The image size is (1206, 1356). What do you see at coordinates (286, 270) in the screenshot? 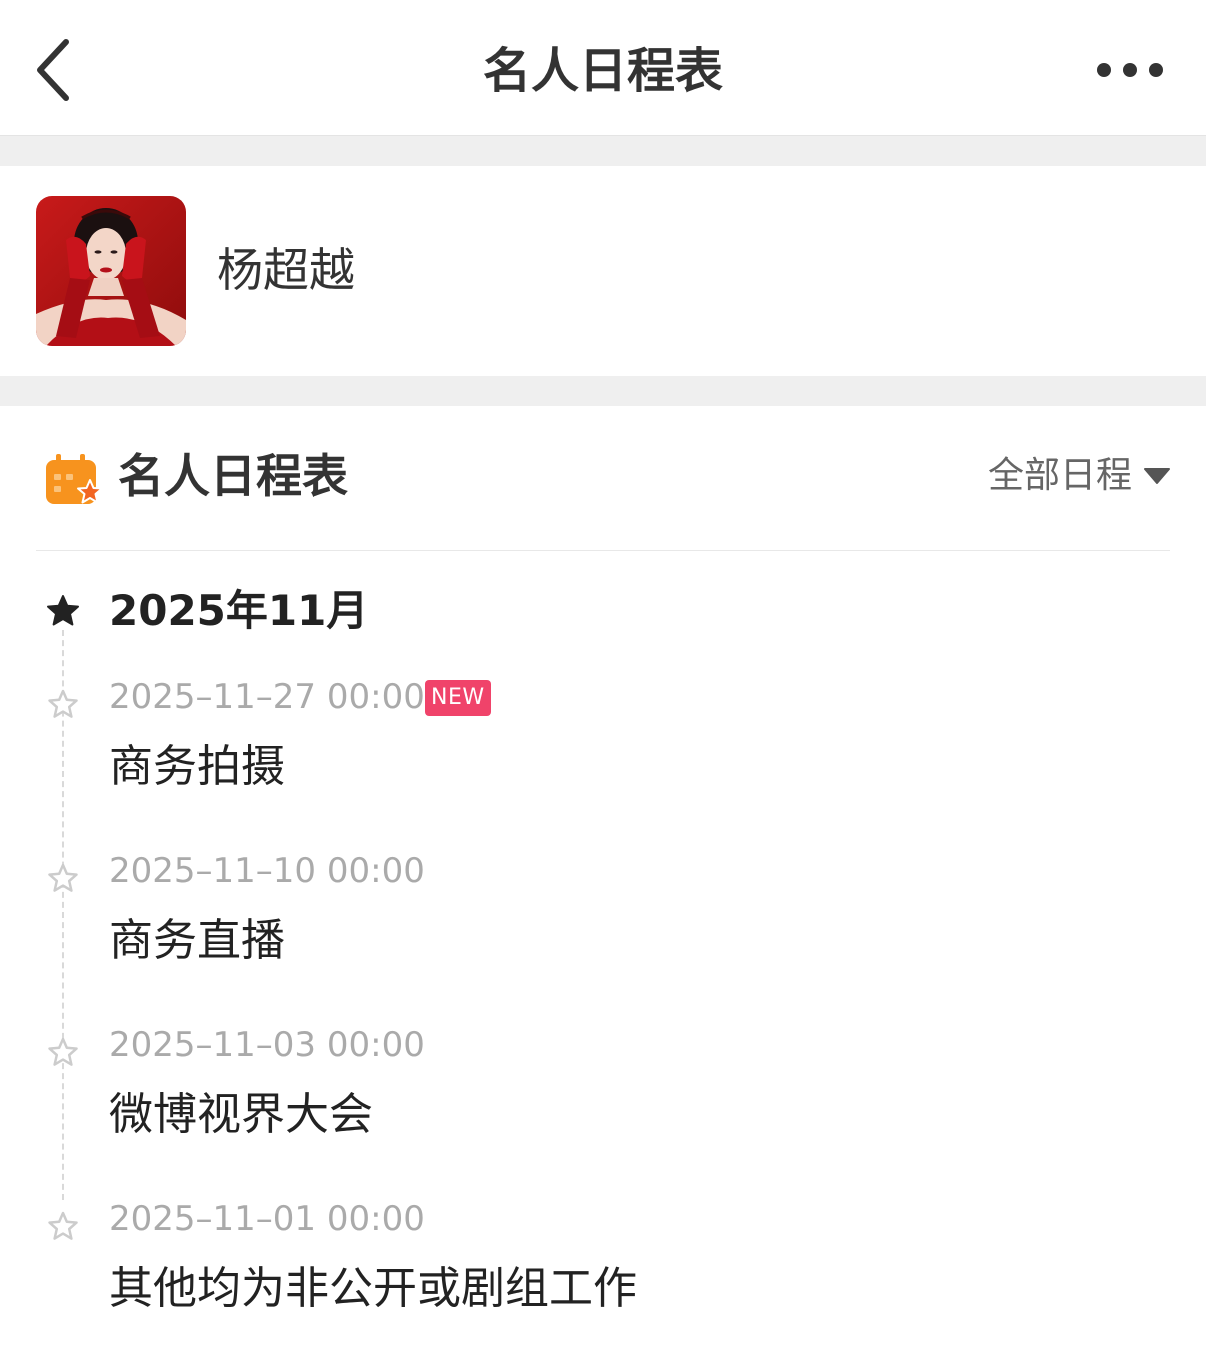
I see `celebrity-name: 杨超越` at bounding box center [286, 270].